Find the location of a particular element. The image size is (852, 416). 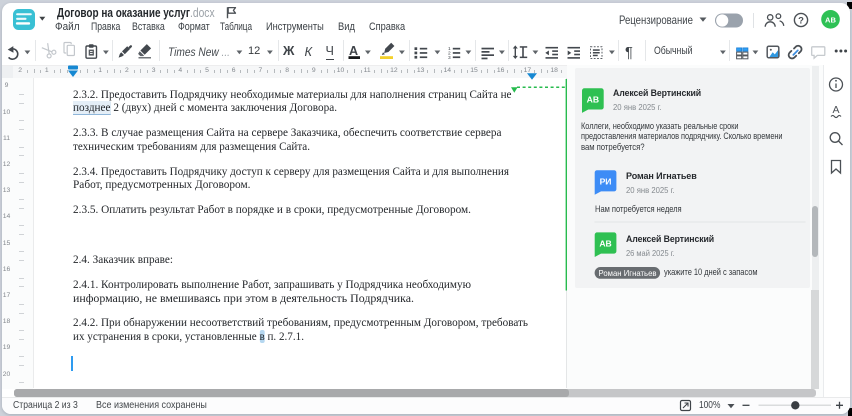

svg-text: Роман Игнатьев is located at coordinates (628, 273).